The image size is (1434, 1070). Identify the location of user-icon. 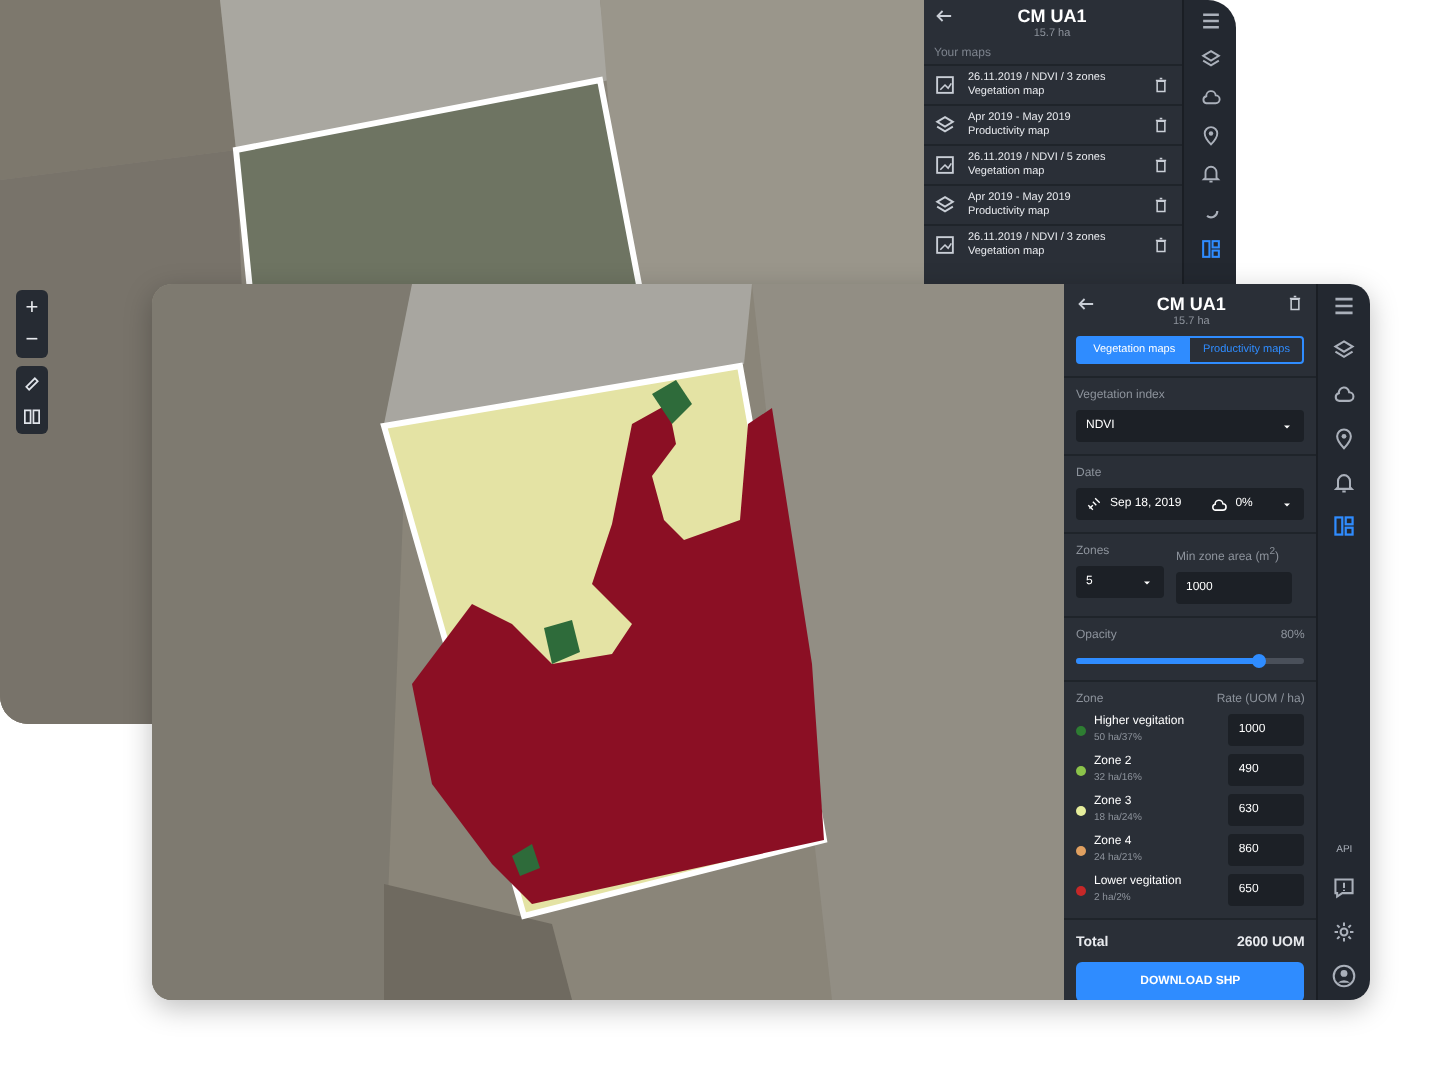
(1344, 976).